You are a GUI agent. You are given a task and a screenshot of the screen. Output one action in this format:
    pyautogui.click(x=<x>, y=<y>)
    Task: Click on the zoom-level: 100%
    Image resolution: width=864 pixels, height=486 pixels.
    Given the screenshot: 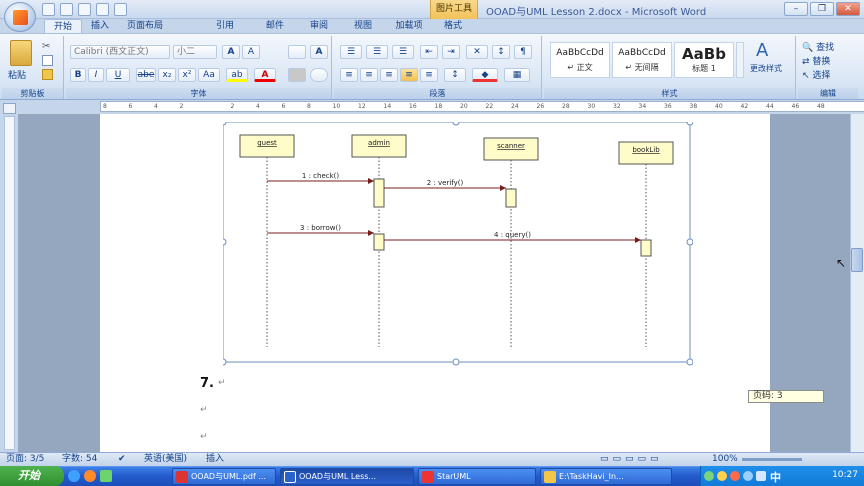 What is the action you would take?
    pyautogui.click(x=725, y=459)
    